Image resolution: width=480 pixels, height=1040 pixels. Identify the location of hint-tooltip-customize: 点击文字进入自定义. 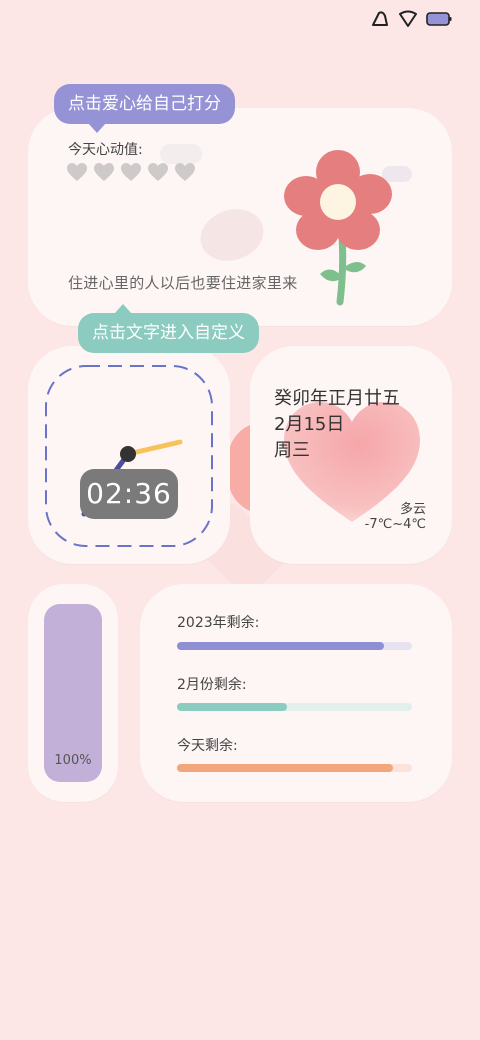
(168, 328).